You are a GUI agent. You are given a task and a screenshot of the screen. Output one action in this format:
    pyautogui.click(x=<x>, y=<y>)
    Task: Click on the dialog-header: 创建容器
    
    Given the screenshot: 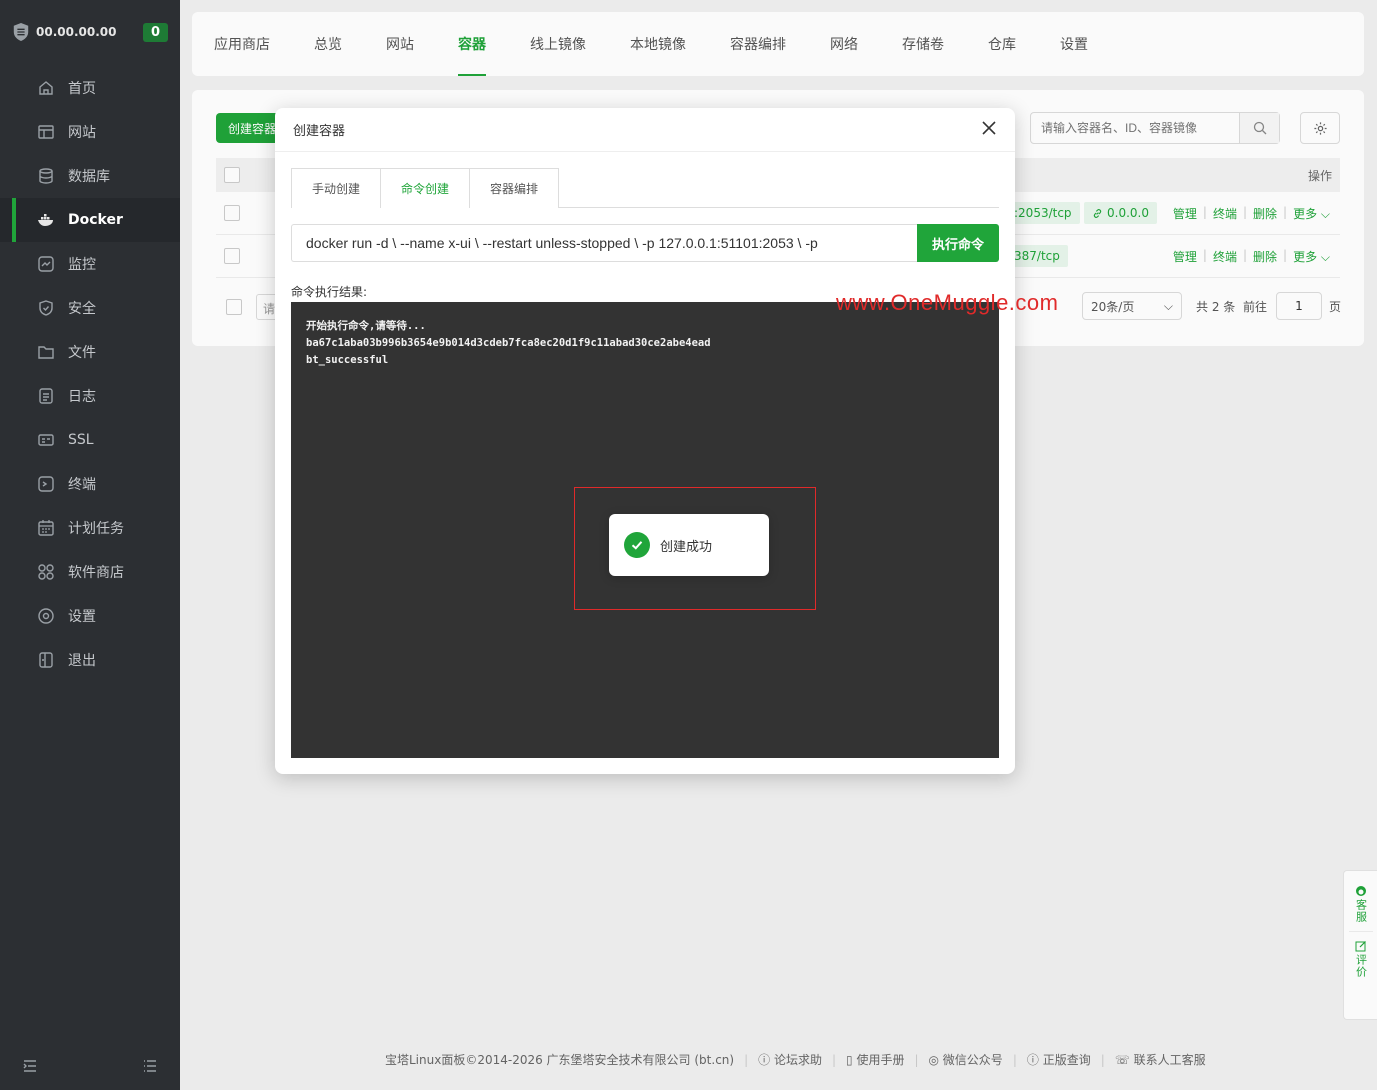 What is the action you would take?
    pyautogui.click(x=645, y=130)
    